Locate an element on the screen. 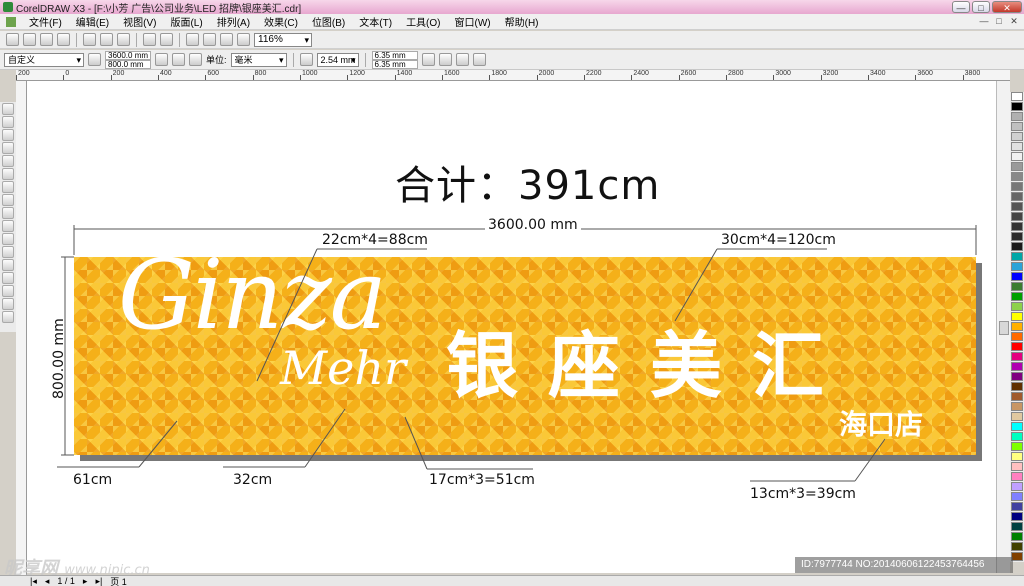 The width and height of the screenshot is (1024, 586). menu-file: 文件(F) is located at coordinates (45, 21).